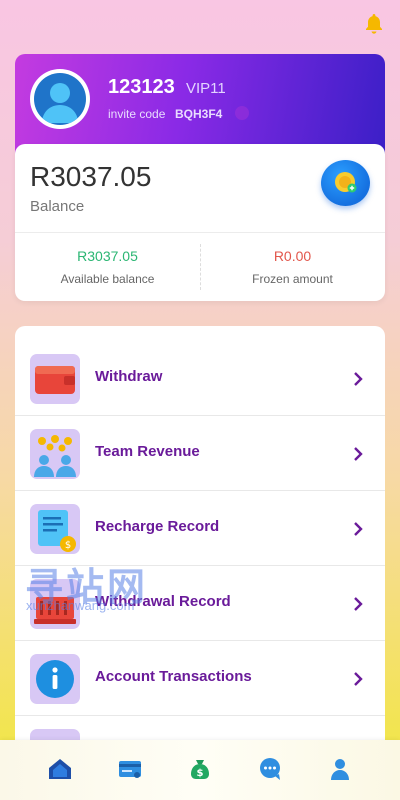 The image size is (400, 800). I want to click on balance-label: Balance, so click(57, 206).